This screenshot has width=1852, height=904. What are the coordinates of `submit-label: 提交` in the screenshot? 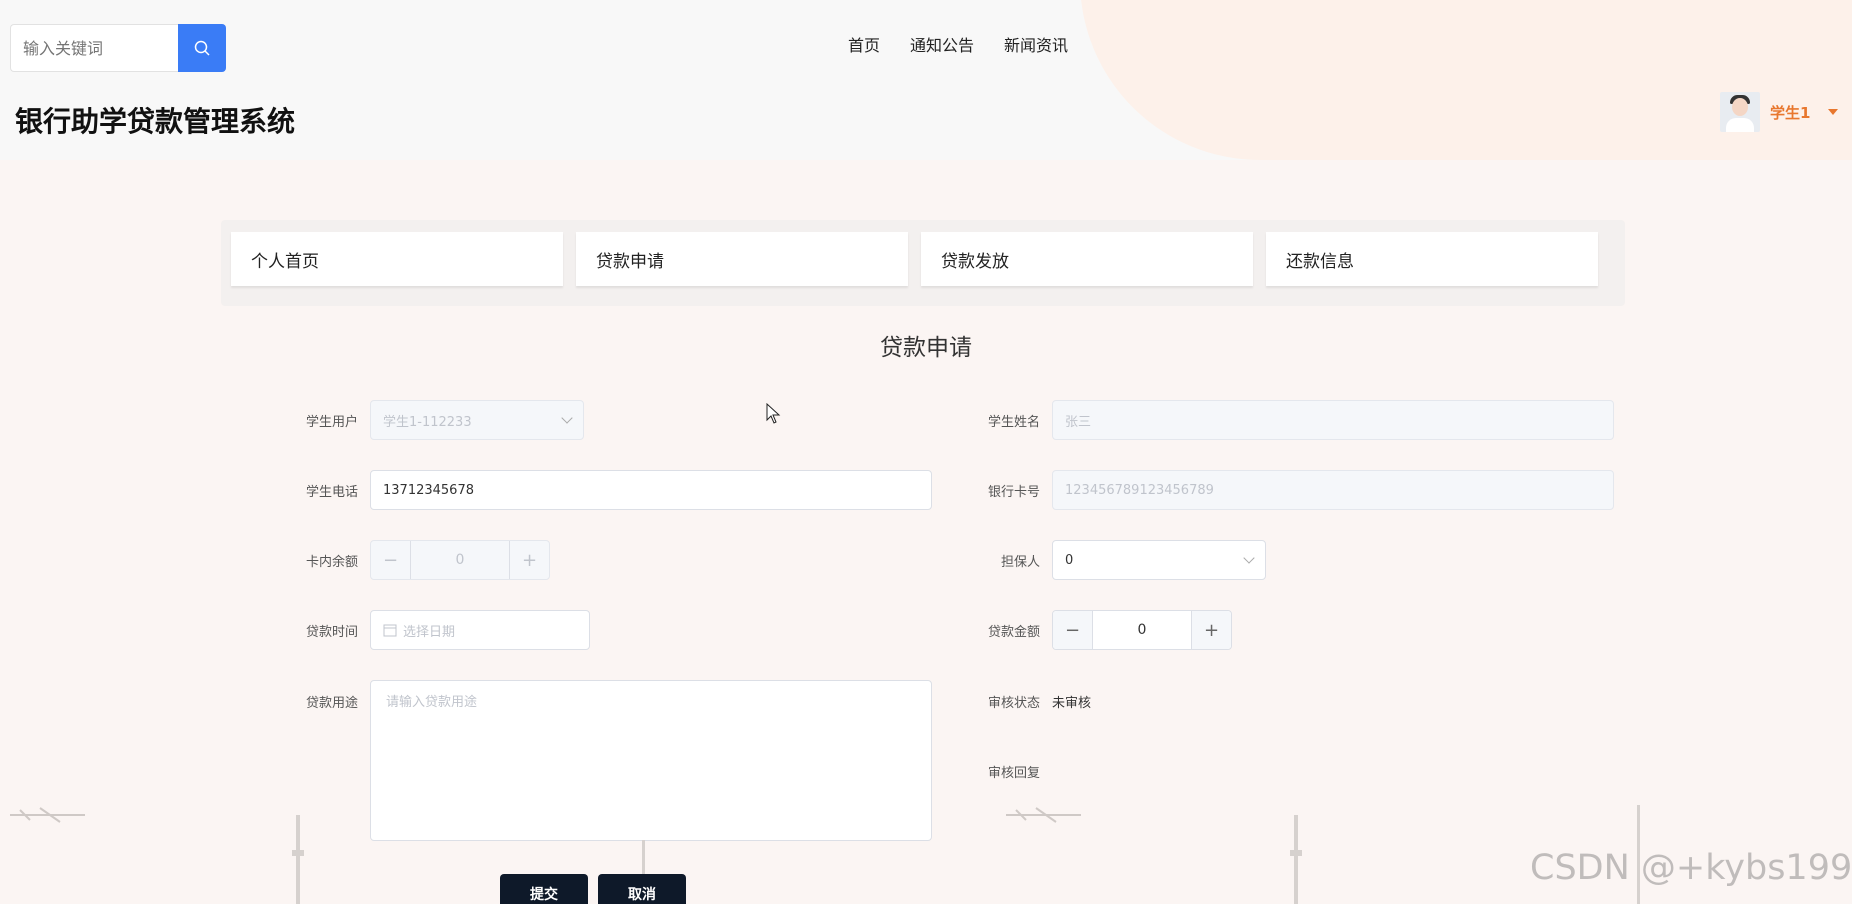 It's located at (544, 895).